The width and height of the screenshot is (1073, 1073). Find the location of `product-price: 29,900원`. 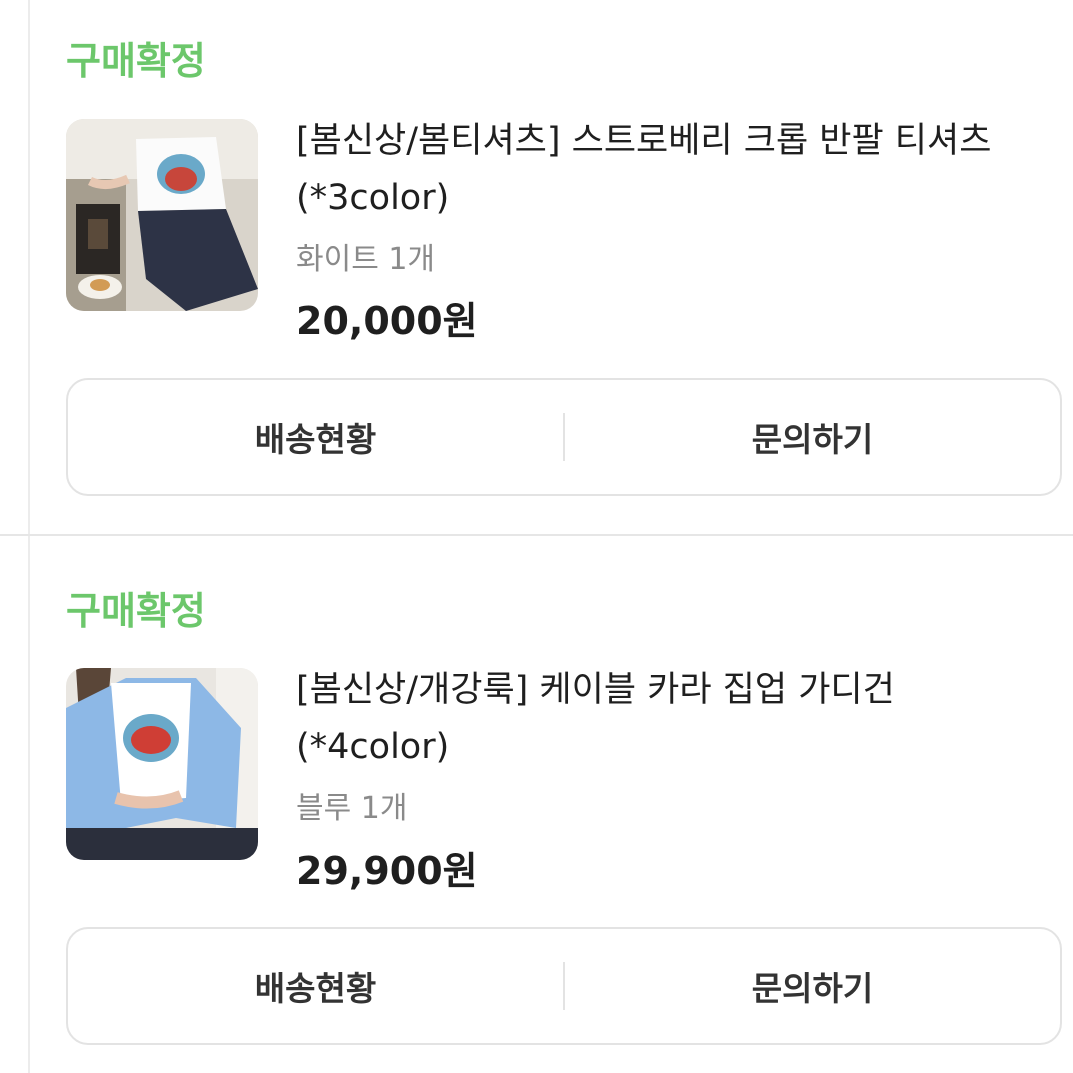

product-price: 29,900원 is located at coordinates (387, 871).